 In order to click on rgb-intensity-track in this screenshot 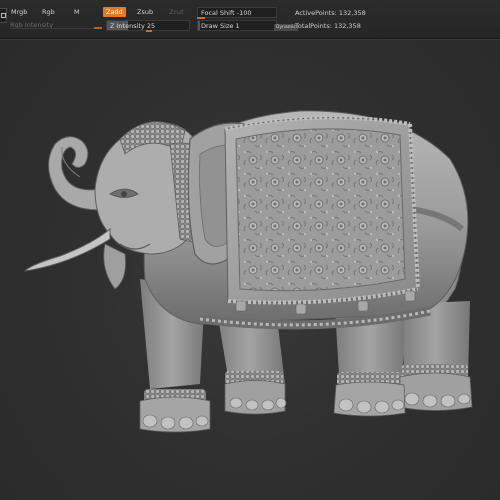, I will do `click(52, 28)`.